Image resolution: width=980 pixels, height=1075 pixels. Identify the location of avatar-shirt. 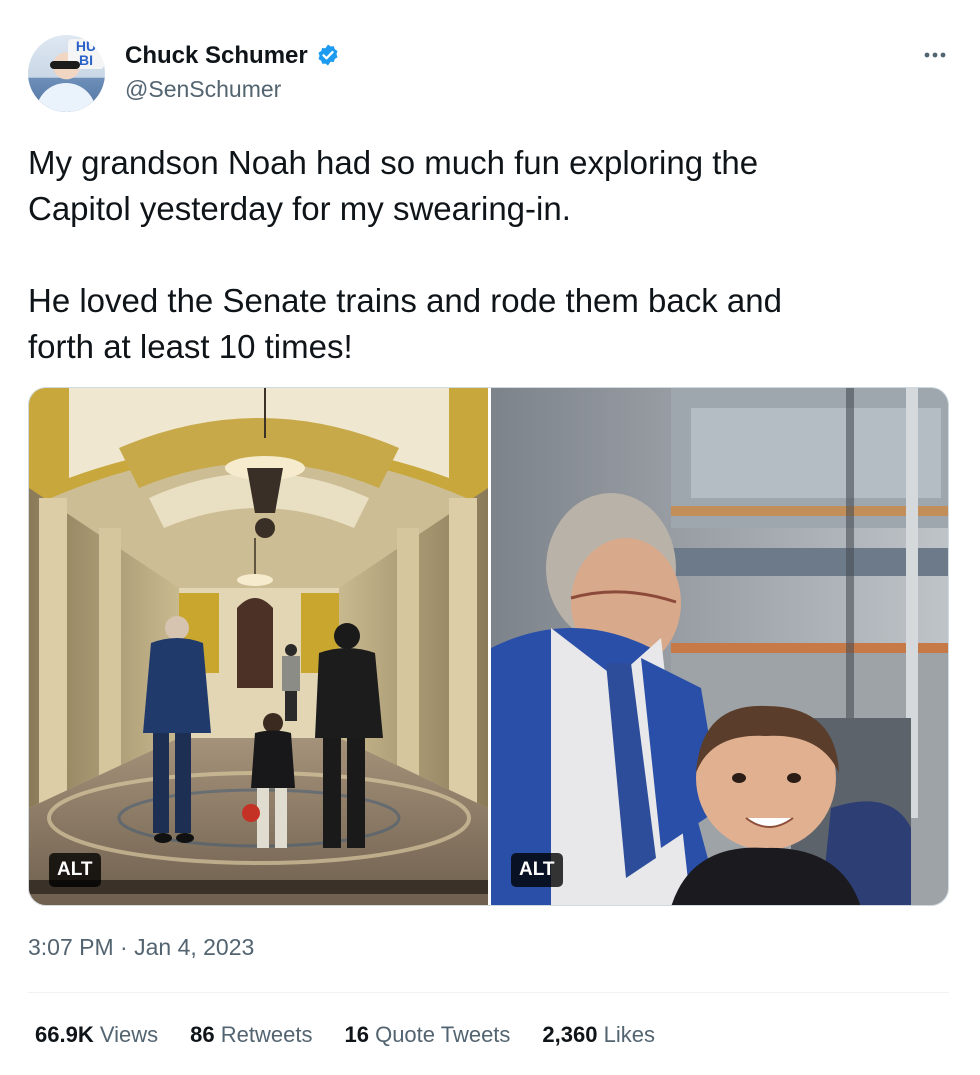
(66, 97).